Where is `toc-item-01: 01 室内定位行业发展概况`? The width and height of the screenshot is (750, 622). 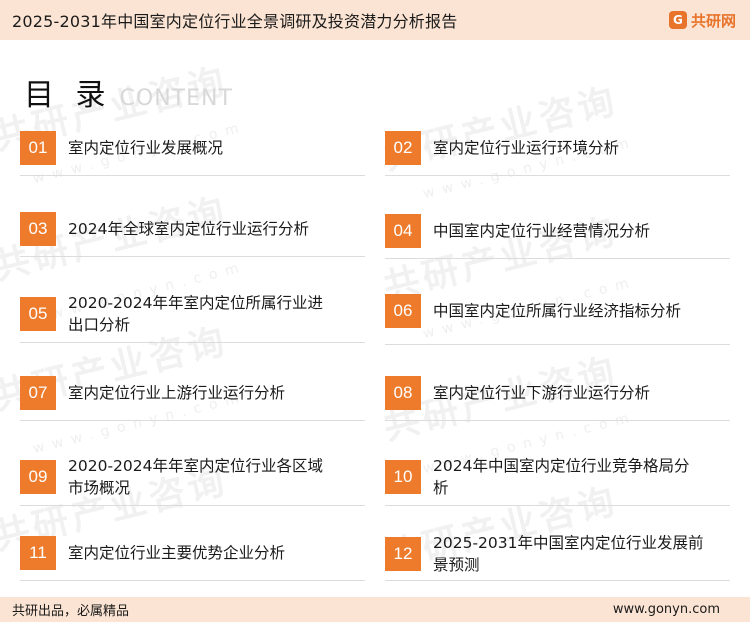 toc-item-01: 01 室内定位行业发展概况 is located at coordinates (192, 148).